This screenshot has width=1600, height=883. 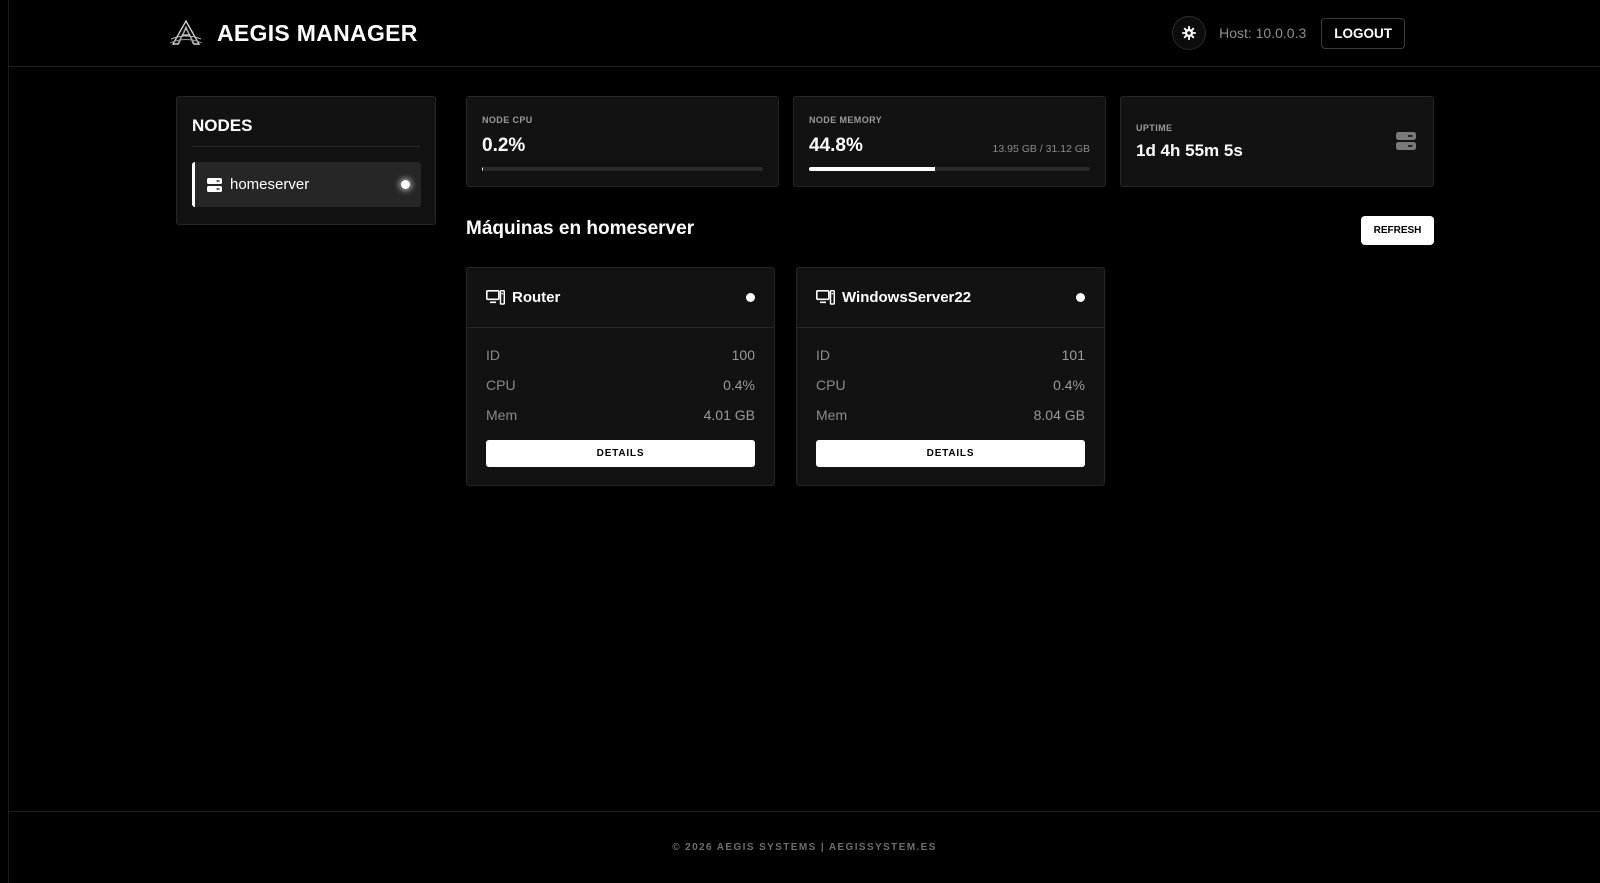 I want to click on uptime-value: 1d 4h 55m 5s, so click(x=1189, y=150).